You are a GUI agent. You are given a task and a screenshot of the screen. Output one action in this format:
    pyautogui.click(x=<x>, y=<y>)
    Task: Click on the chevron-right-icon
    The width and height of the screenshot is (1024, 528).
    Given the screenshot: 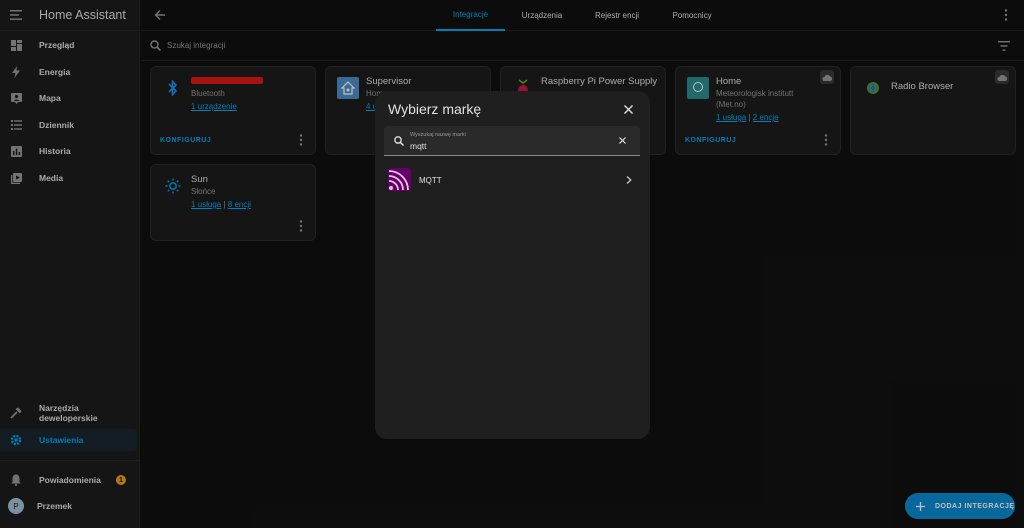 What is the action you would take?
    pyautogui.click(x=629, y=180)
    